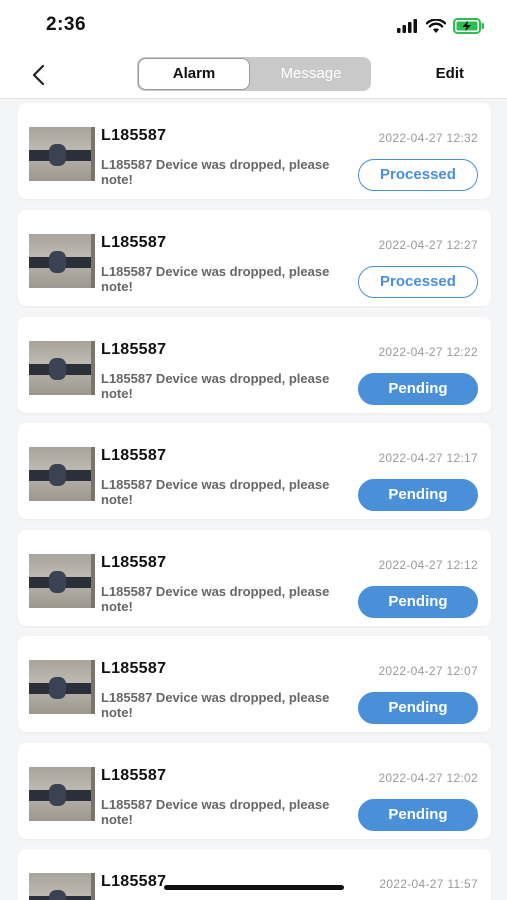 This screenshot has height=900, width=507. I want to click on back-button, so click(39, 75).